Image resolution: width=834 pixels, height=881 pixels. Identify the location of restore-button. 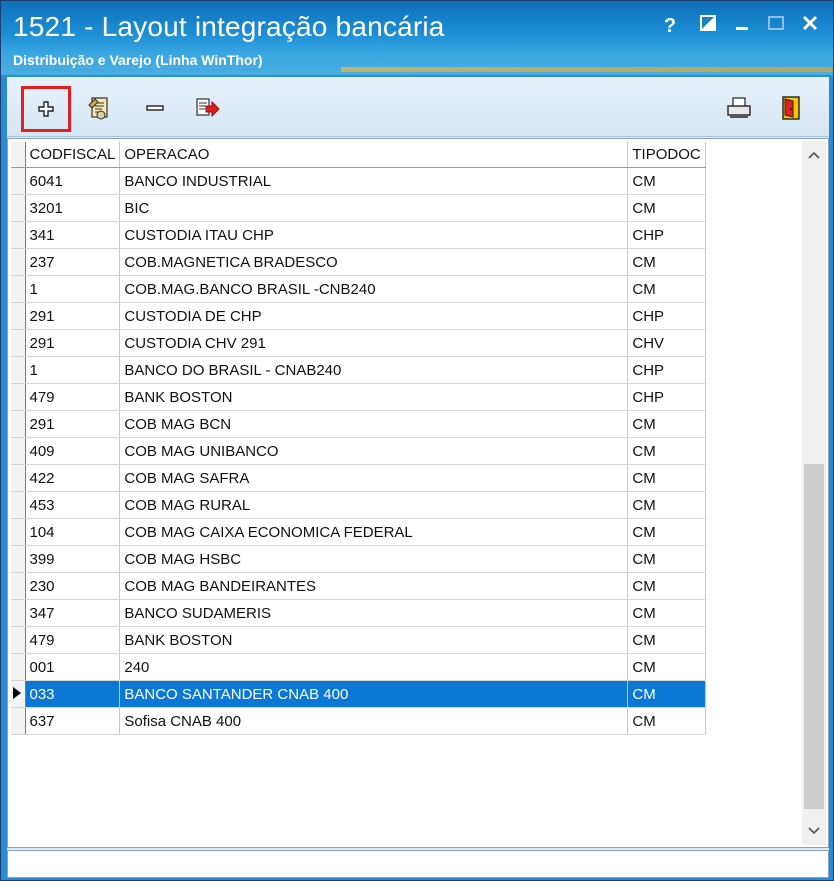
(708, 26).